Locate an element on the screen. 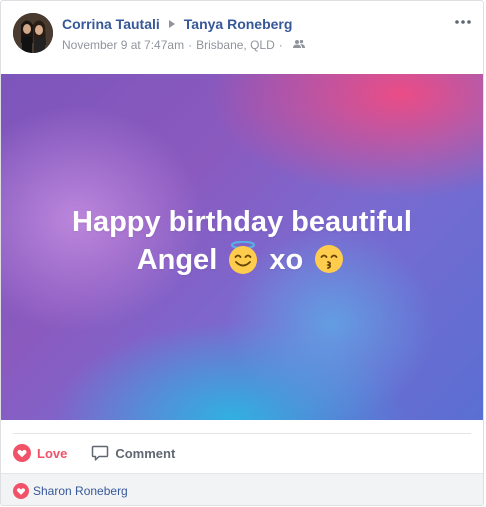 This screenshot has width=486, height=507. post-meta: November 9 at 7:47am · Brisbane, QLD · is located at coordinates (183, 45).